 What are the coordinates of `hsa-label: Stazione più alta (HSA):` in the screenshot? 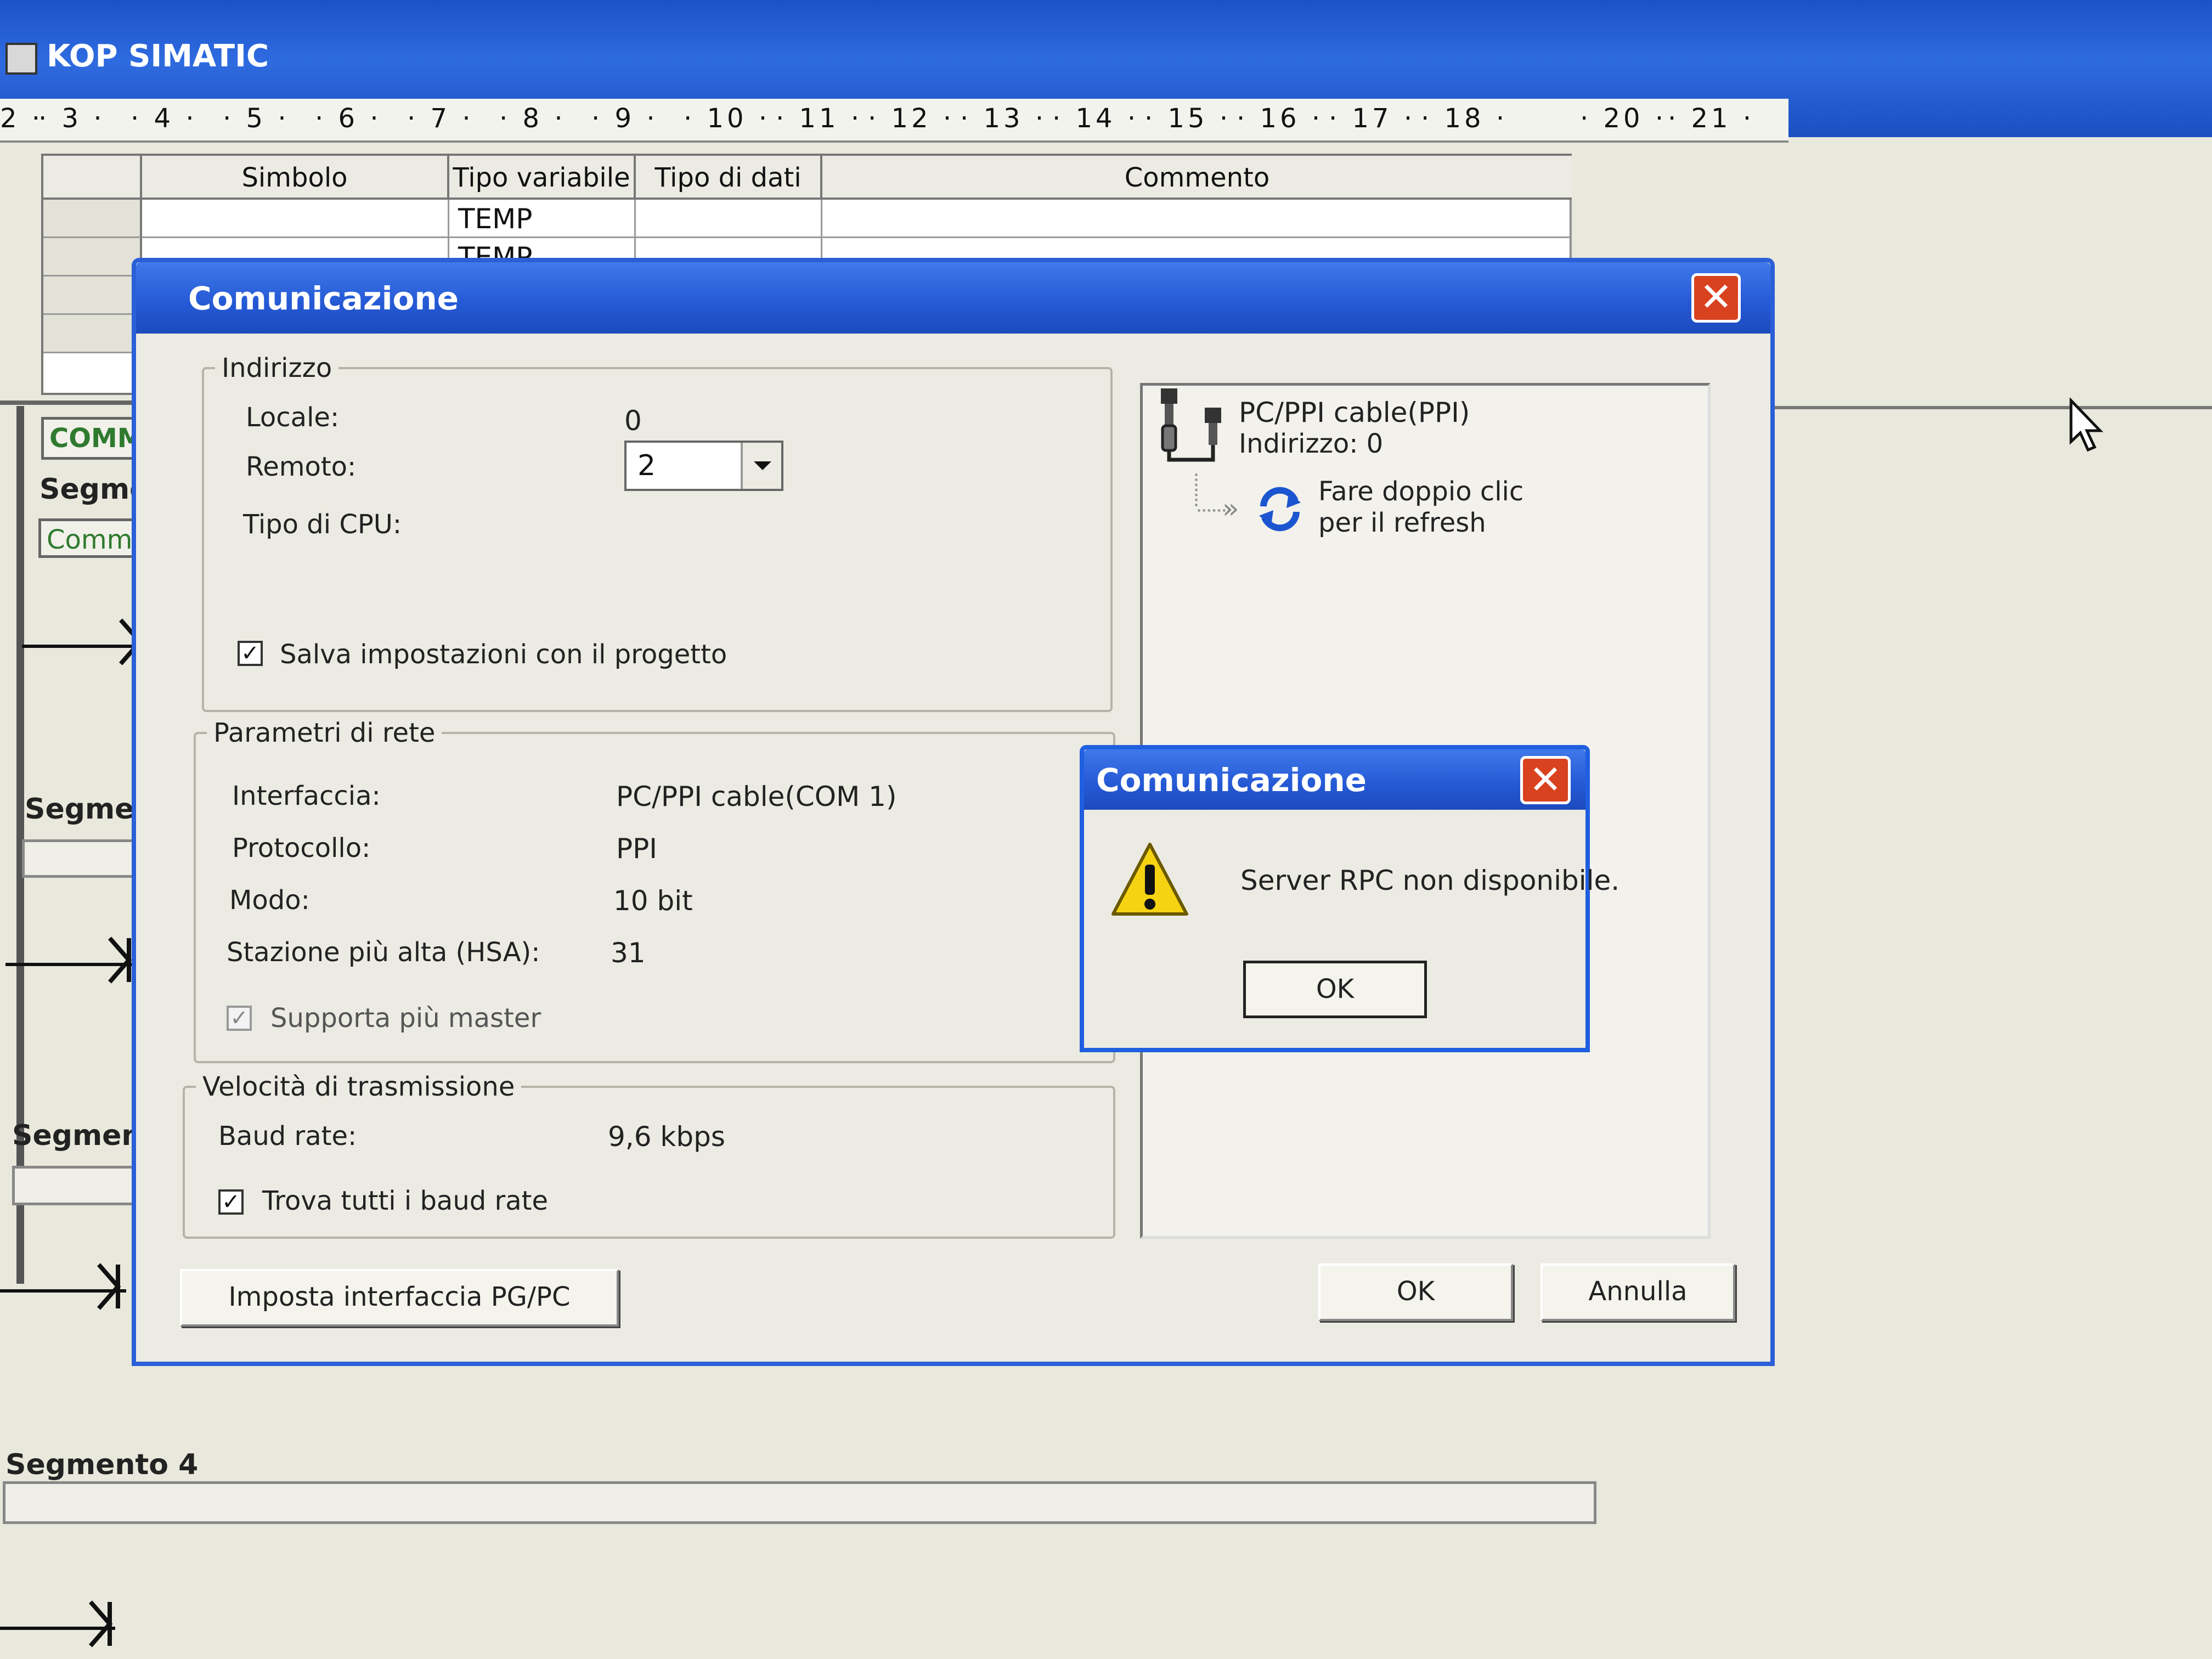 It's located at (383, 952).